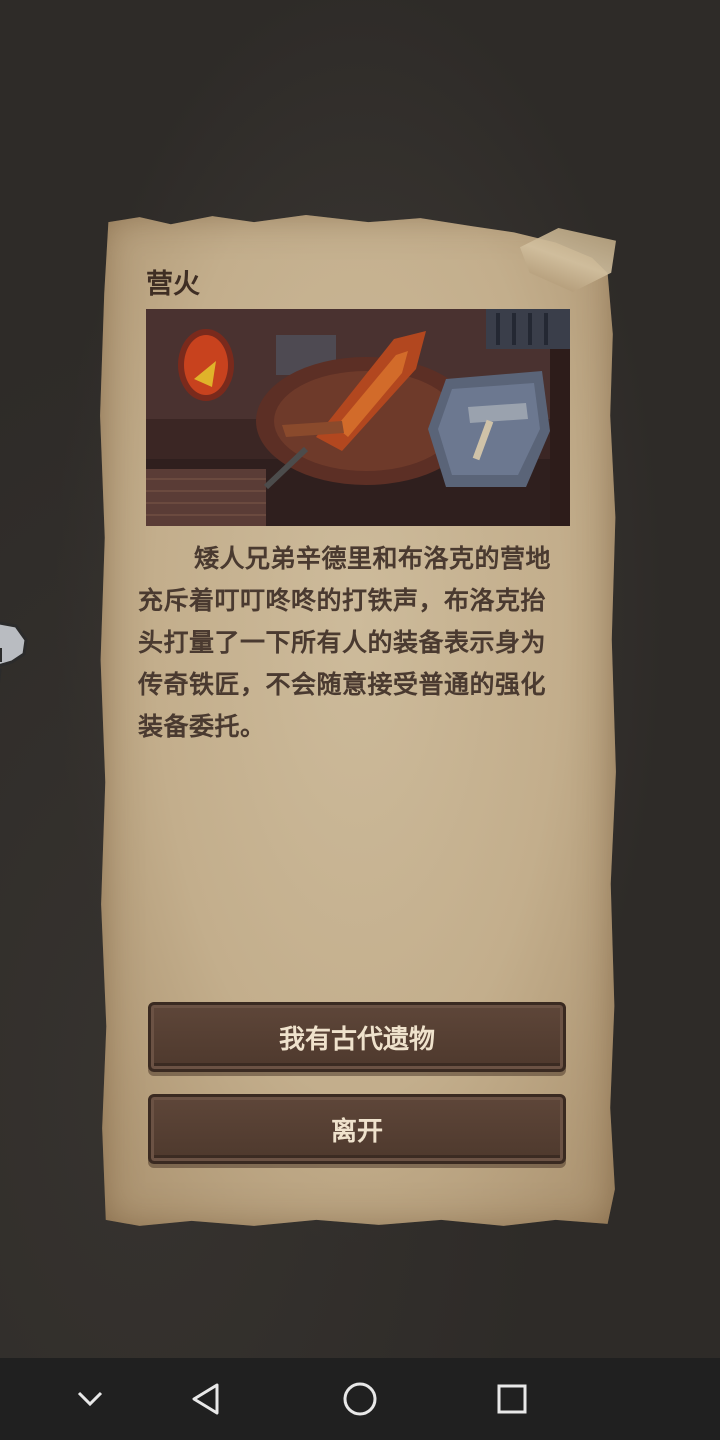 The width and height of the screenshot is (720, 1440). Describe the element at coordinates (356, 1131) in the screenshot. I see `choice-leave-label: 离开` at that location.